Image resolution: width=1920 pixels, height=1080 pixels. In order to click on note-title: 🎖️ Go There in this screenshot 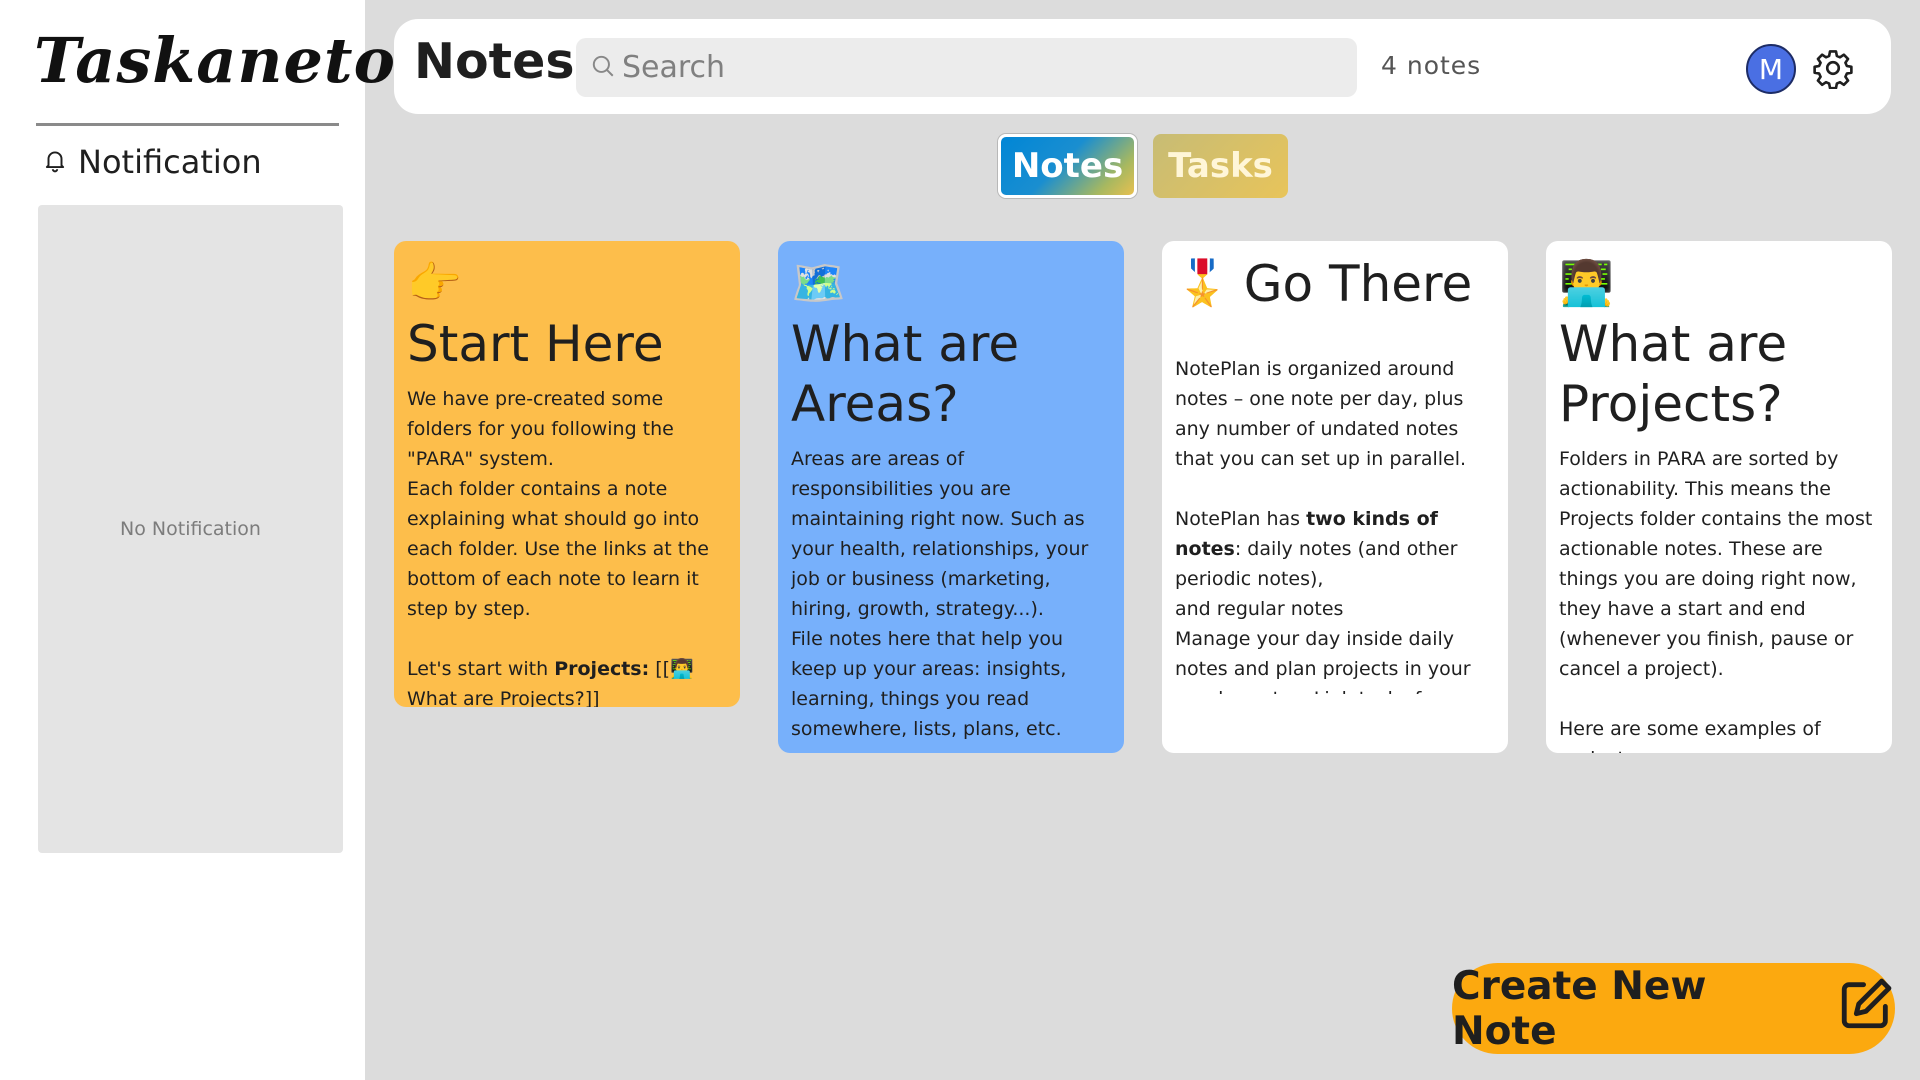, I will do `click(1335, 284)`.